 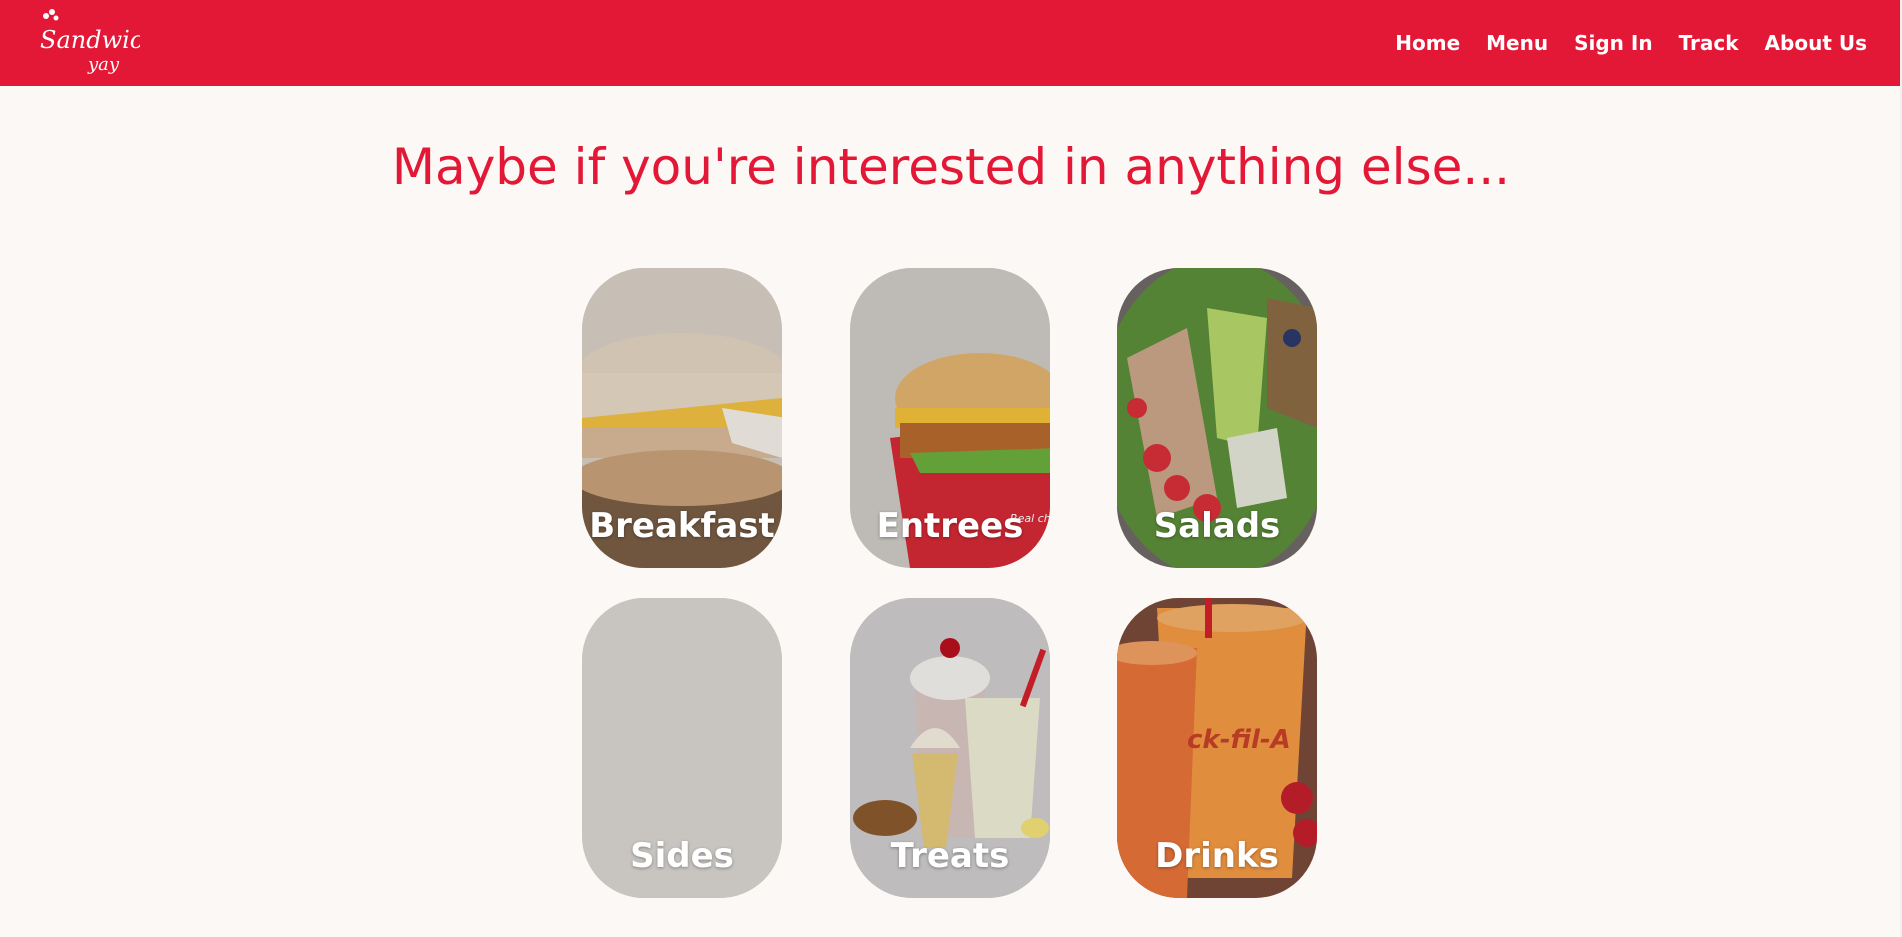 I want to click on category-card-drinks: ck-fil-A Drinks, so click(x=1217, y=748).